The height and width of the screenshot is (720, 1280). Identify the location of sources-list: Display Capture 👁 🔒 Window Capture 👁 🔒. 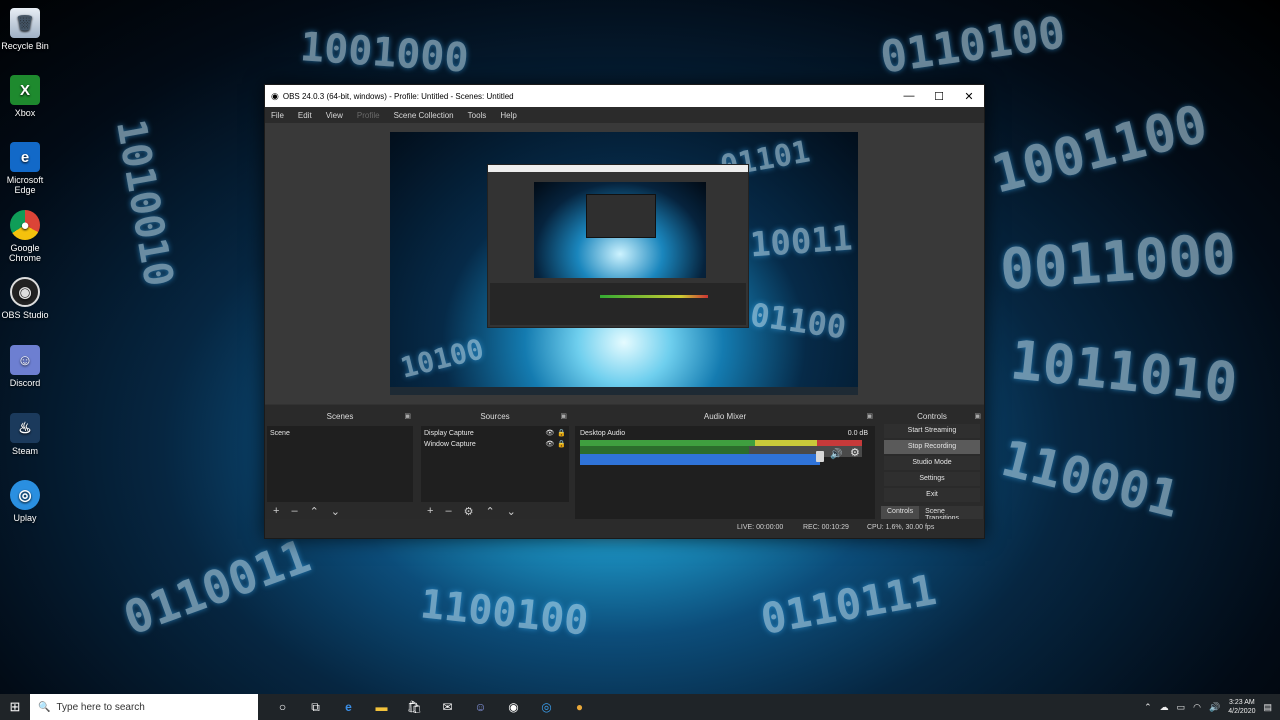
(495, 464).